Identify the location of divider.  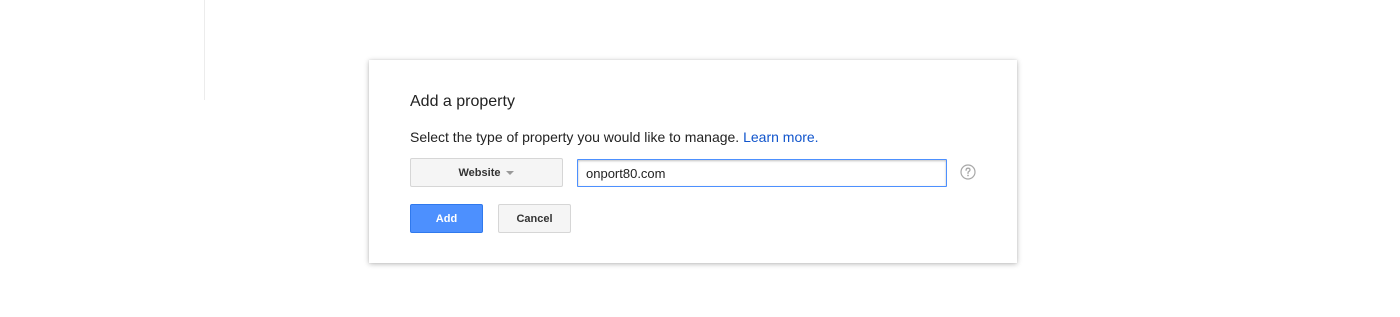
(204, 50).